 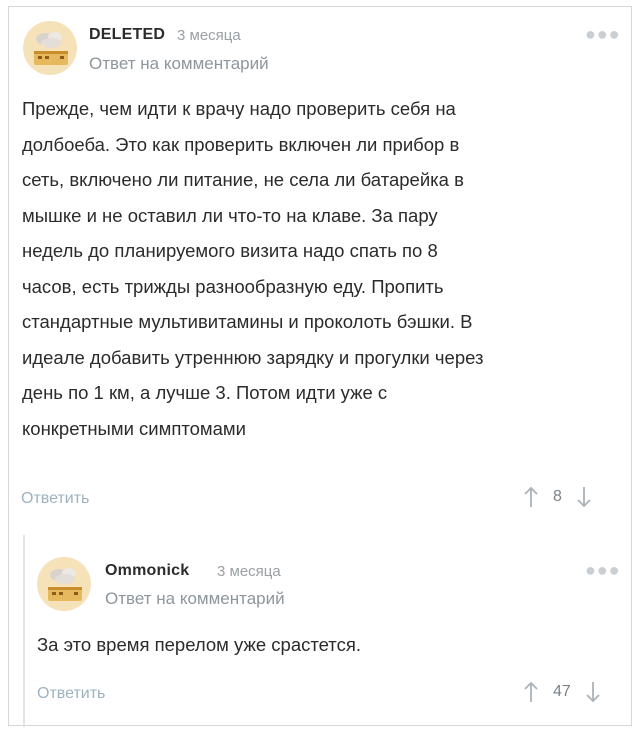 I want to click on vote-count: 47, so click(x=562, y=691).